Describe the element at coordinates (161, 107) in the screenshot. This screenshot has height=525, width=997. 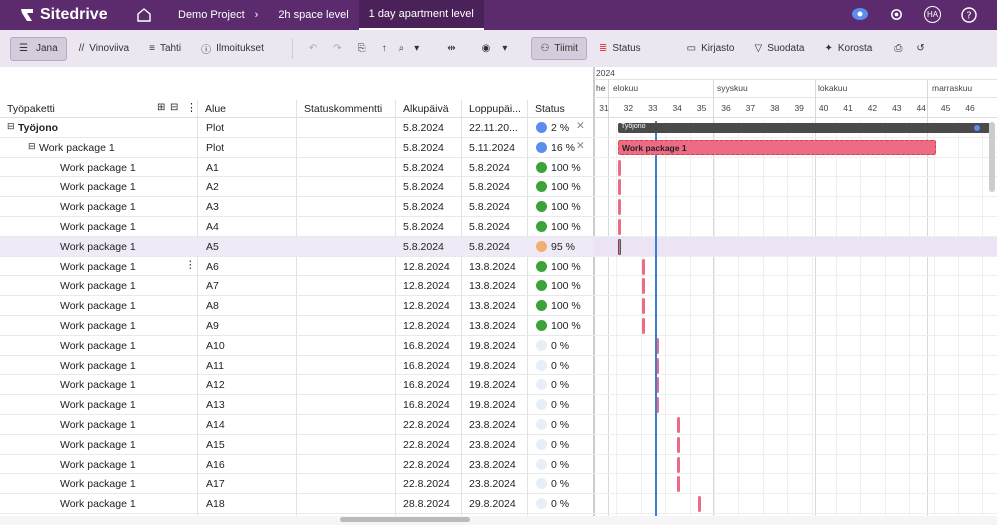
I see `expand-all-icon: ⊞` at that location.